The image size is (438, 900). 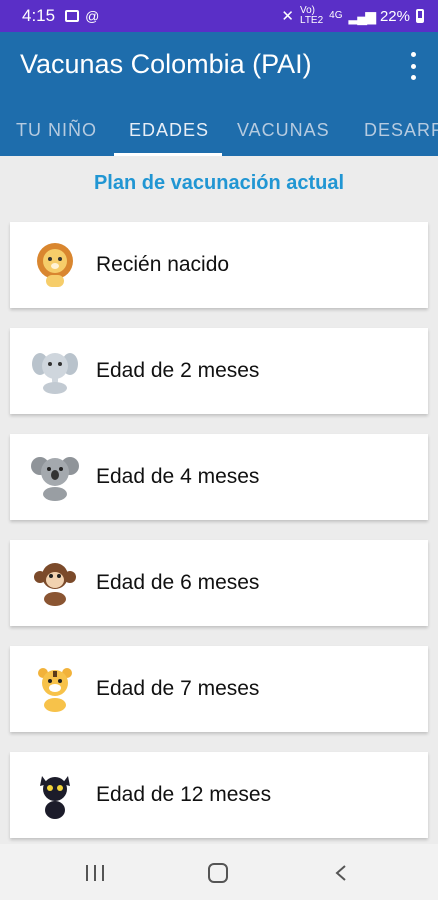 I want to click on message-icon, so click(x=72, y=16).